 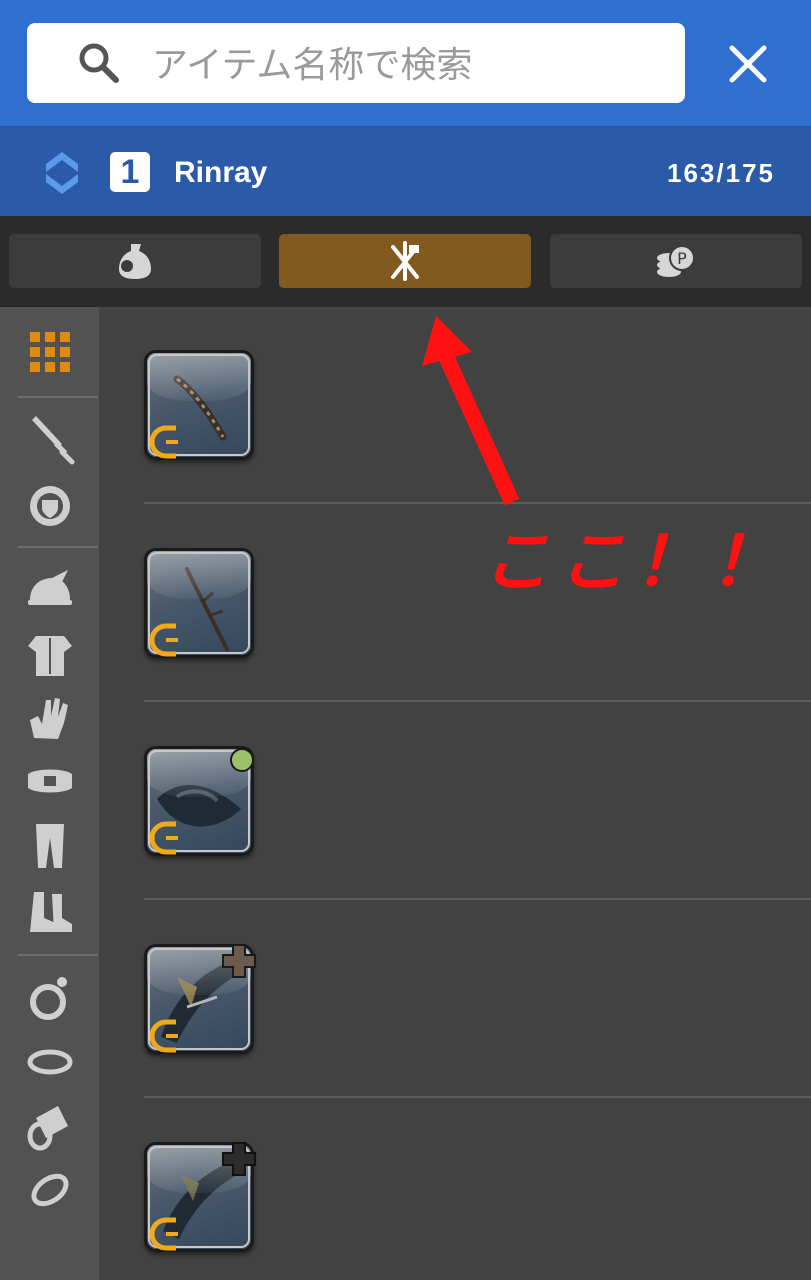 What do you see at coordinates (130, 172) in the screenshot?
I see `character-number-badge: 1` at bounding box center [130, 172].